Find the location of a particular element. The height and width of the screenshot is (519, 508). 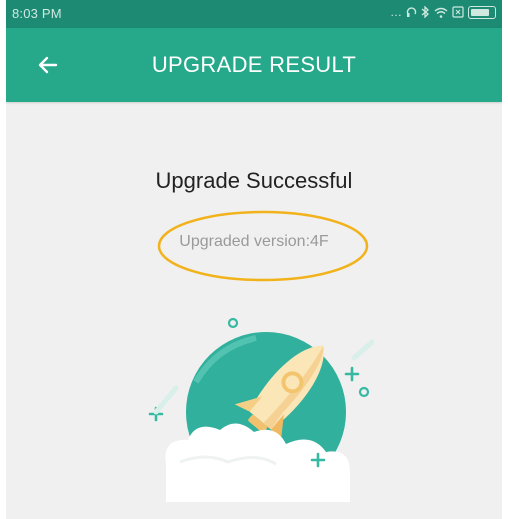

battery-icon is located at coordinates (482, 12).